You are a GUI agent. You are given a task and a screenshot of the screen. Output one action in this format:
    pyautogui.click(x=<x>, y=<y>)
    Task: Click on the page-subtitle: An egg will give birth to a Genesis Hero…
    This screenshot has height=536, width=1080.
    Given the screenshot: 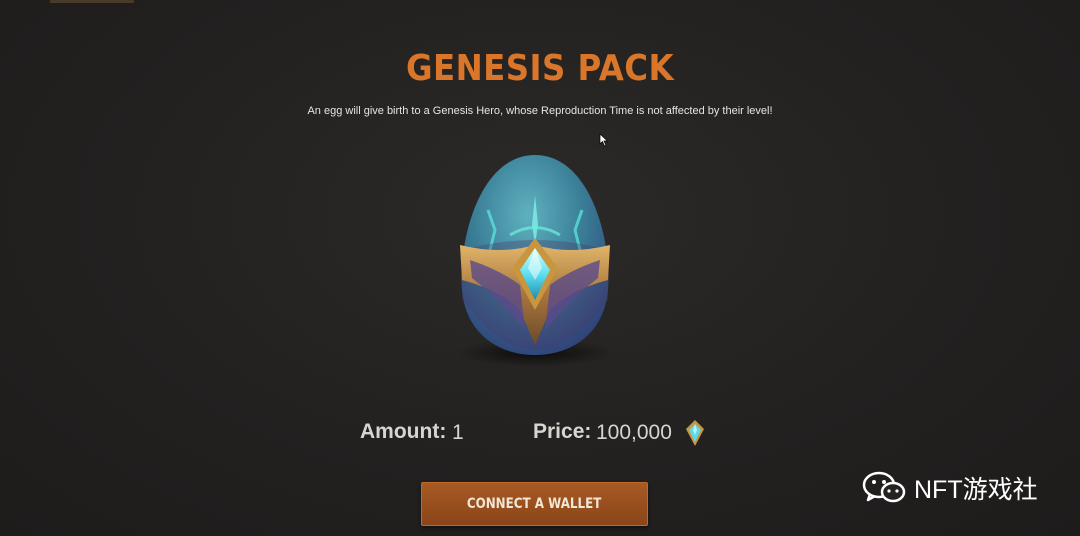 What is the action you would take?
    pyautogui.click(x=540, y=111)
    